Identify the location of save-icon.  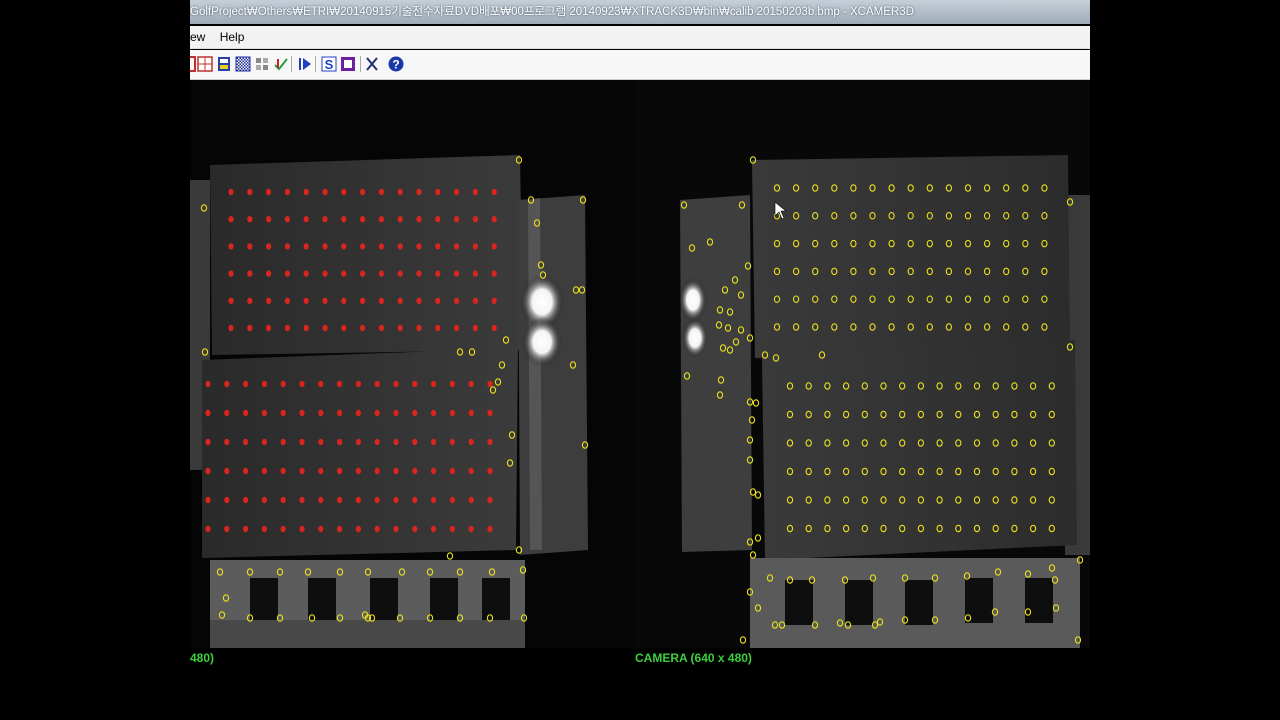
(224, 64).